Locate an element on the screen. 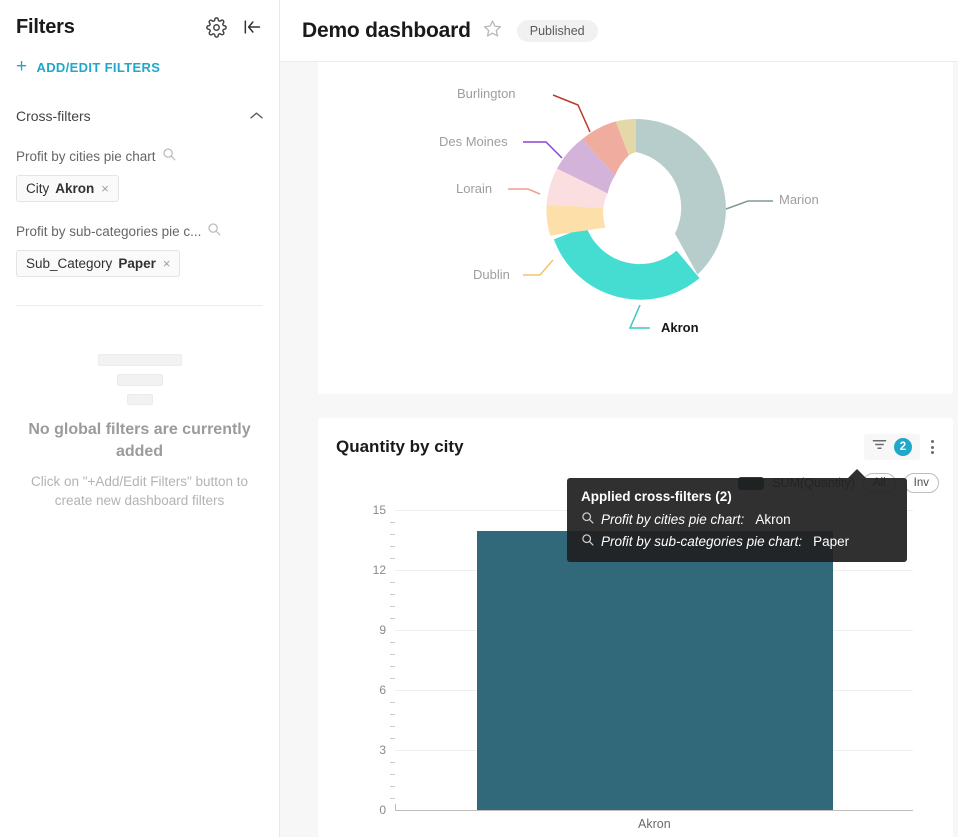 This screenshot has width=958, height=837. leader-line-des-moines is located at coordinates (543, 150).